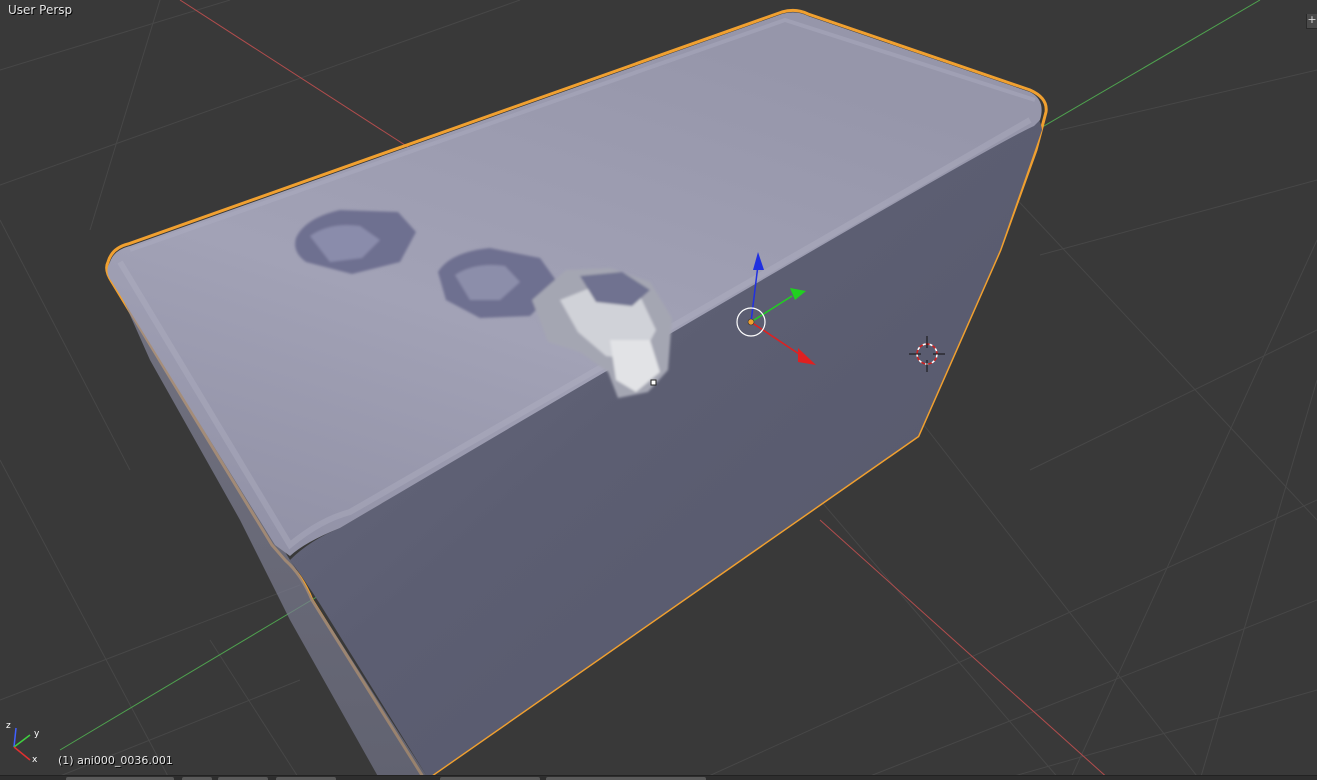  Describe the element at coordinates (37, 734) in the screenshot. I see `axis-y-label: y` at that location.